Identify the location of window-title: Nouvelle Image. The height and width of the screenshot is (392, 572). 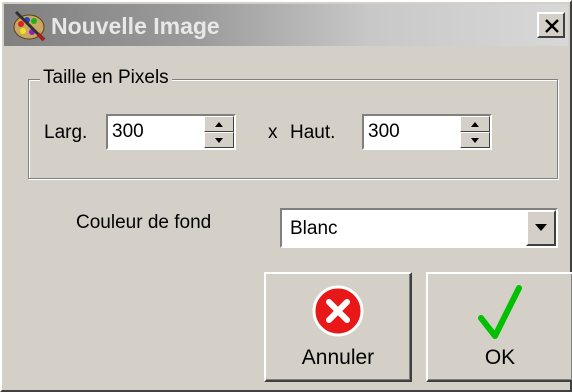
(135, 26).